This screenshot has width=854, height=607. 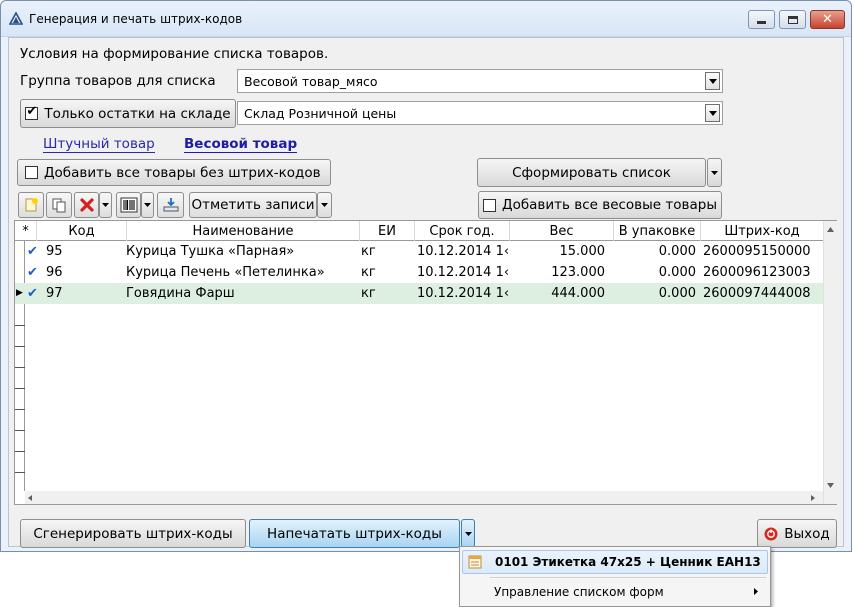 I want to click on column-header-pack: В упаковке, so click(x=657, y=231).